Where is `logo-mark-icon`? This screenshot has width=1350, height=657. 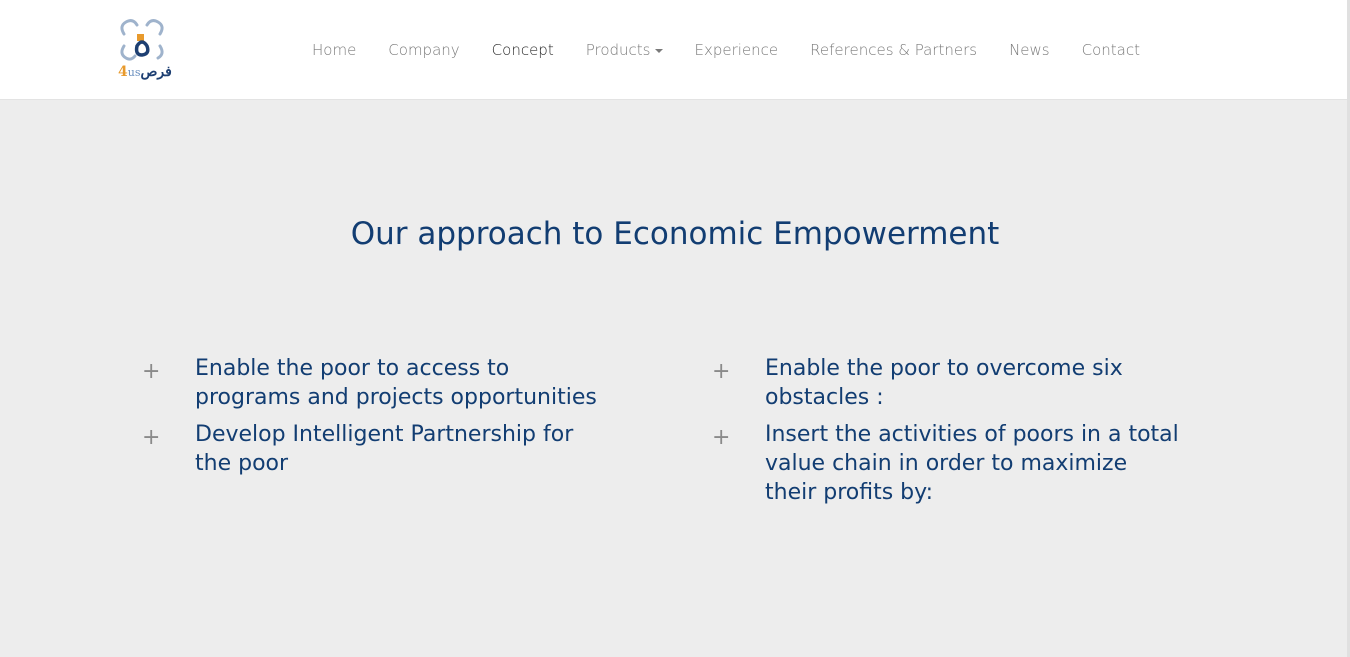
logo-mark-icon is located at coordinates (142, 40).